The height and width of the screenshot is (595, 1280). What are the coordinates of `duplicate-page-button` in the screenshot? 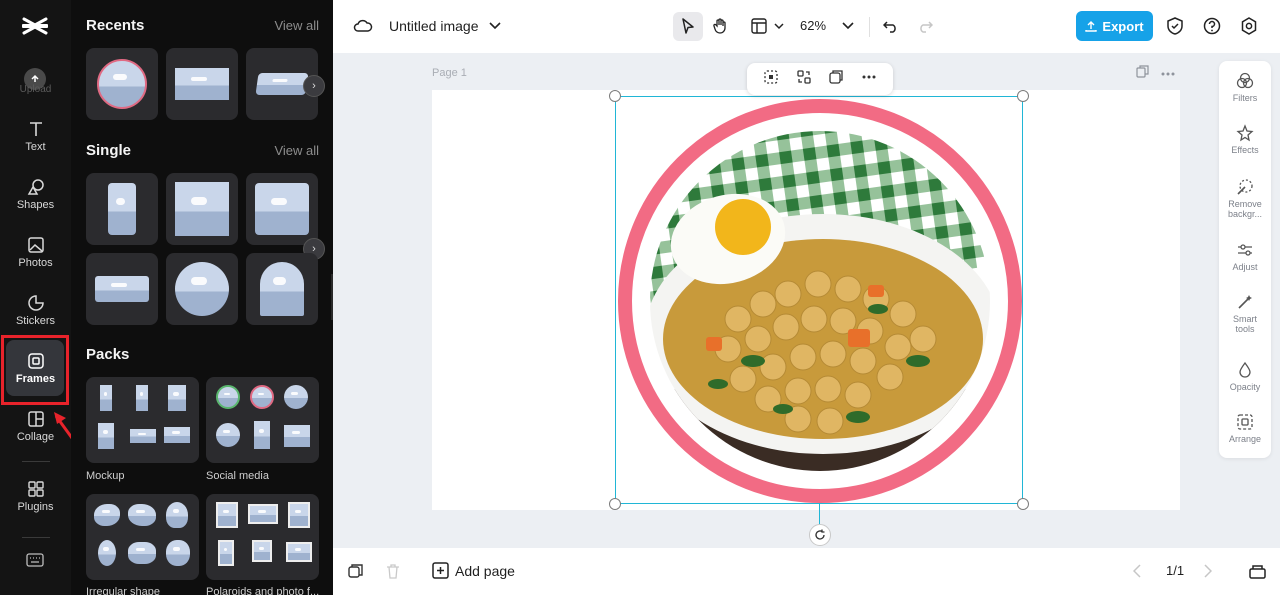 It's located at (1142, 73).